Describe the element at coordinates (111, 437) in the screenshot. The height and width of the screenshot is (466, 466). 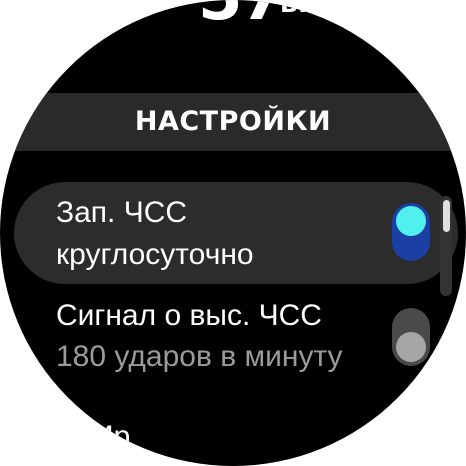
I see `setting-row-partial: Ир` at that location.